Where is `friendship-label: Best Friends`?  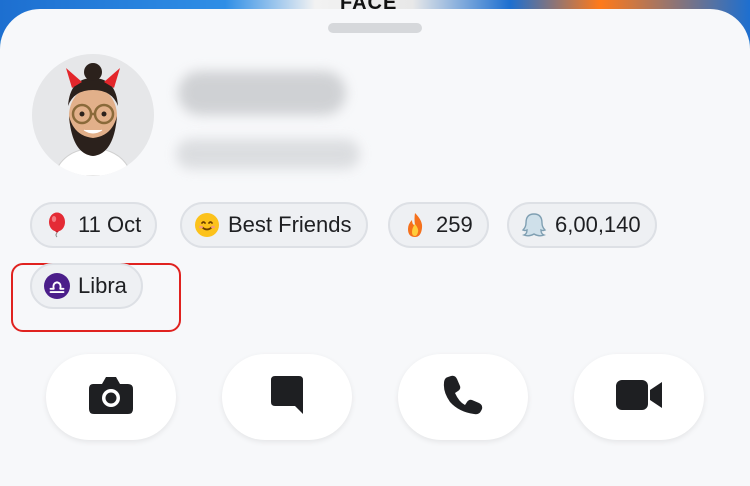
friendship-label: Best Friends is located at coordinates (290, 224).